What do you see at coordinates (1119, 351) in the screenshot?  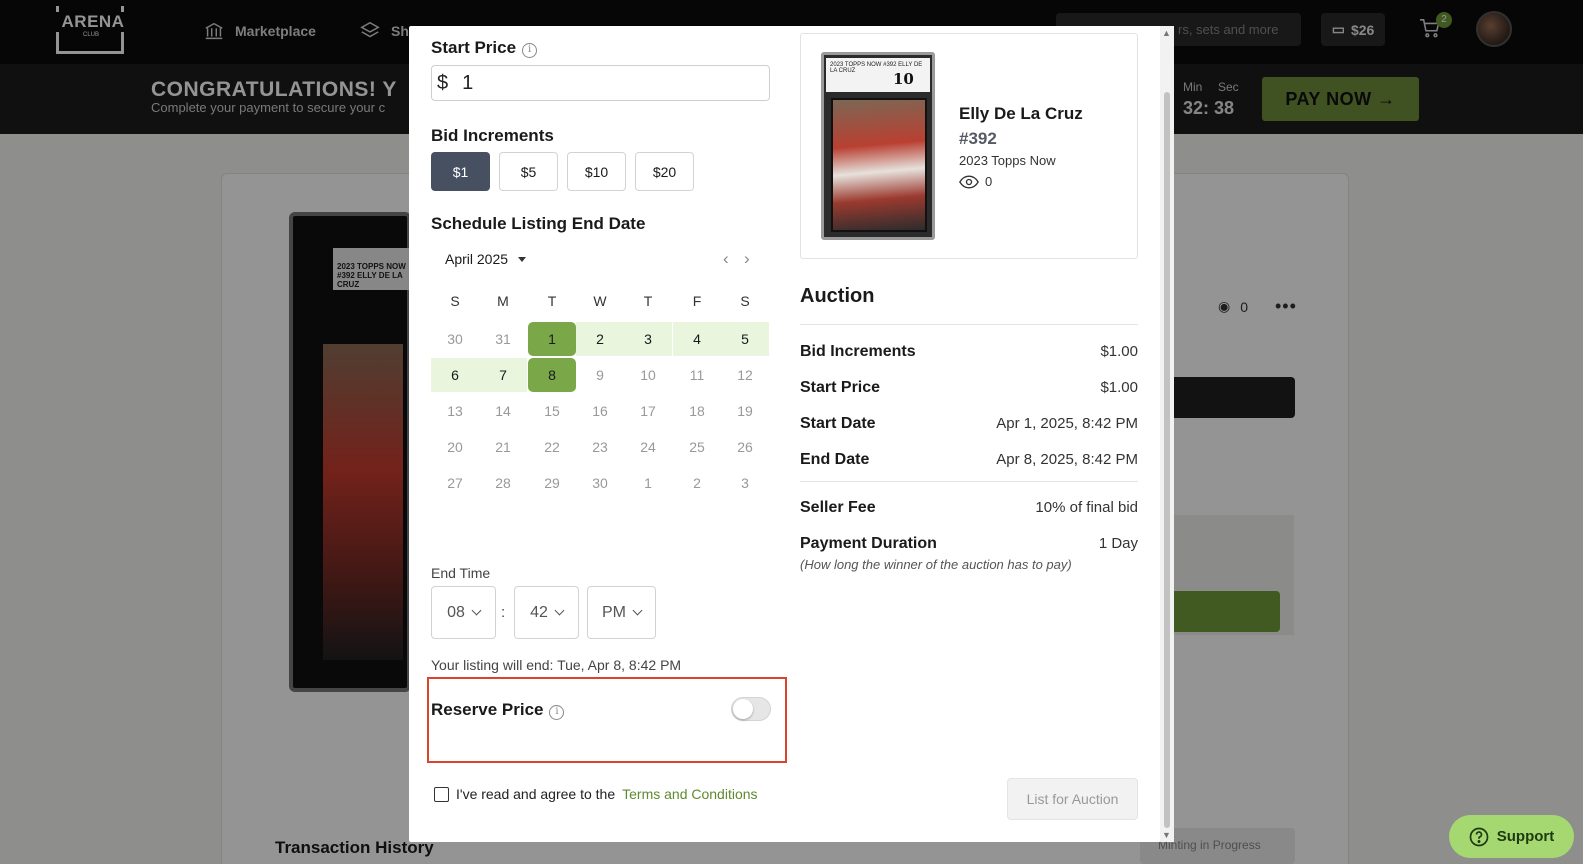 I see `summary-value-bid-increments: $1.00` at bounding box center [1119, 351].